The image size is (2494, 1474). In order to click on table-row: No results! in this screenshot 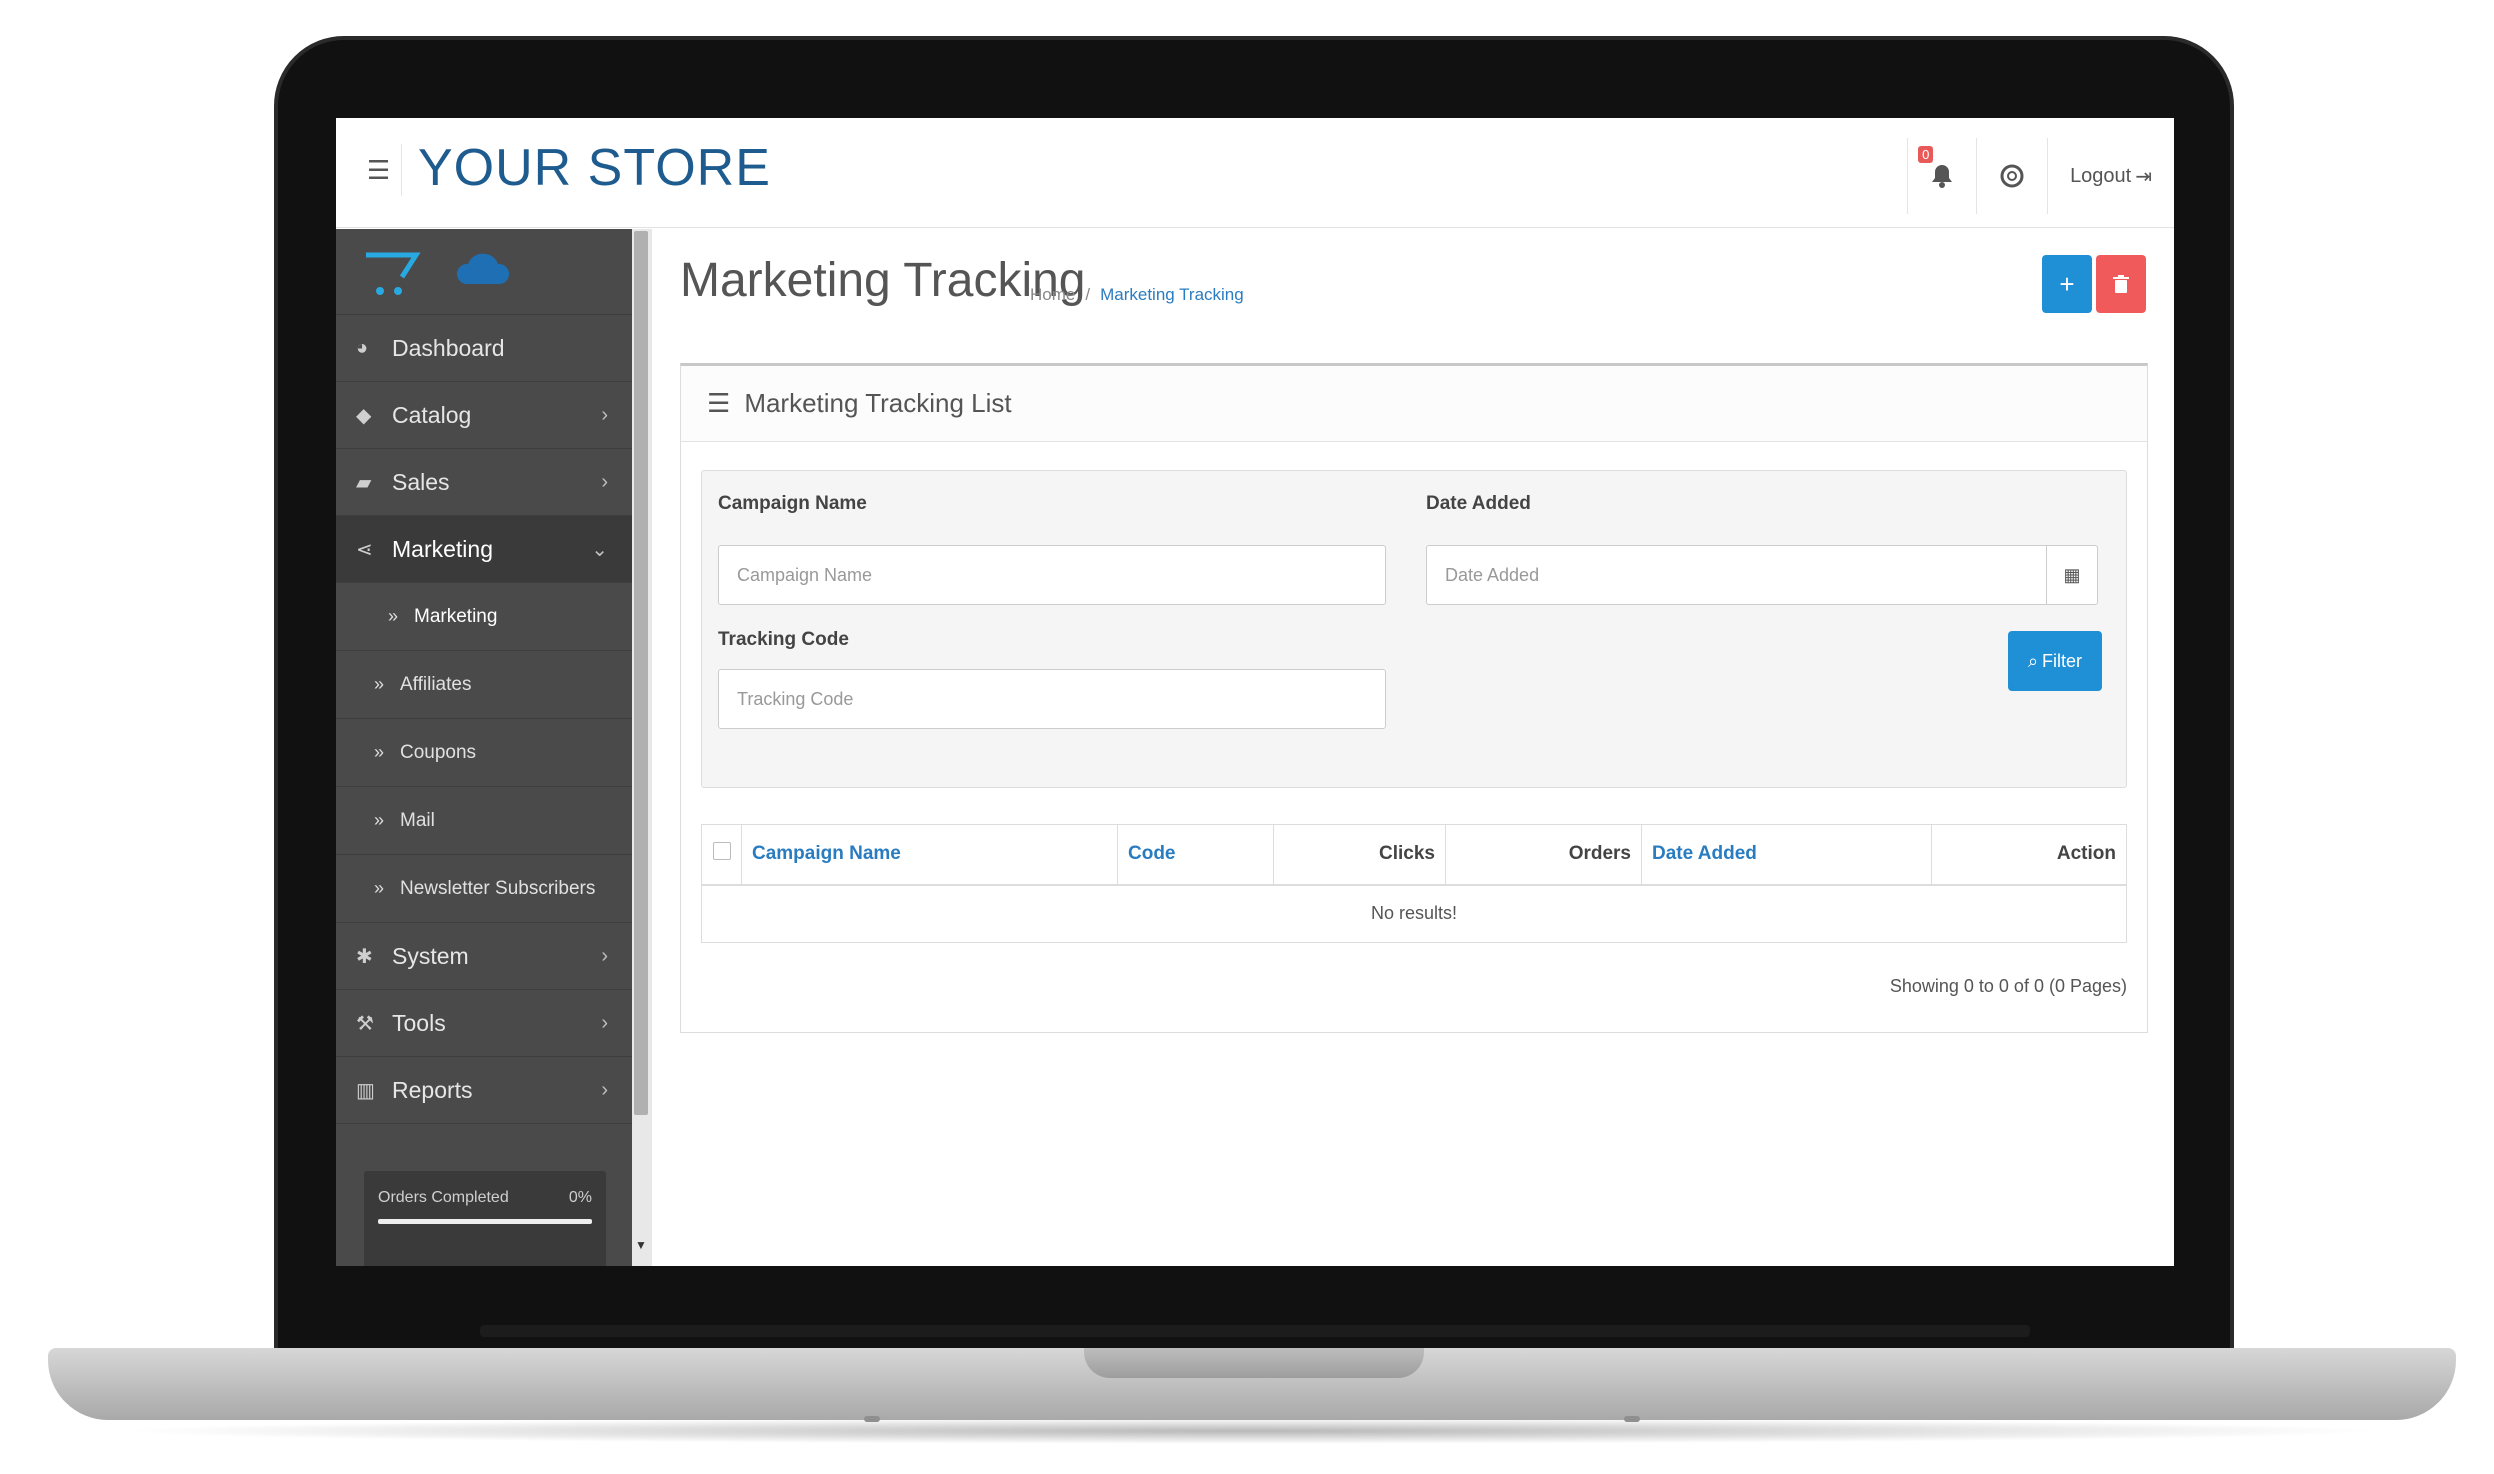, I will do `click(1414, 913)`.